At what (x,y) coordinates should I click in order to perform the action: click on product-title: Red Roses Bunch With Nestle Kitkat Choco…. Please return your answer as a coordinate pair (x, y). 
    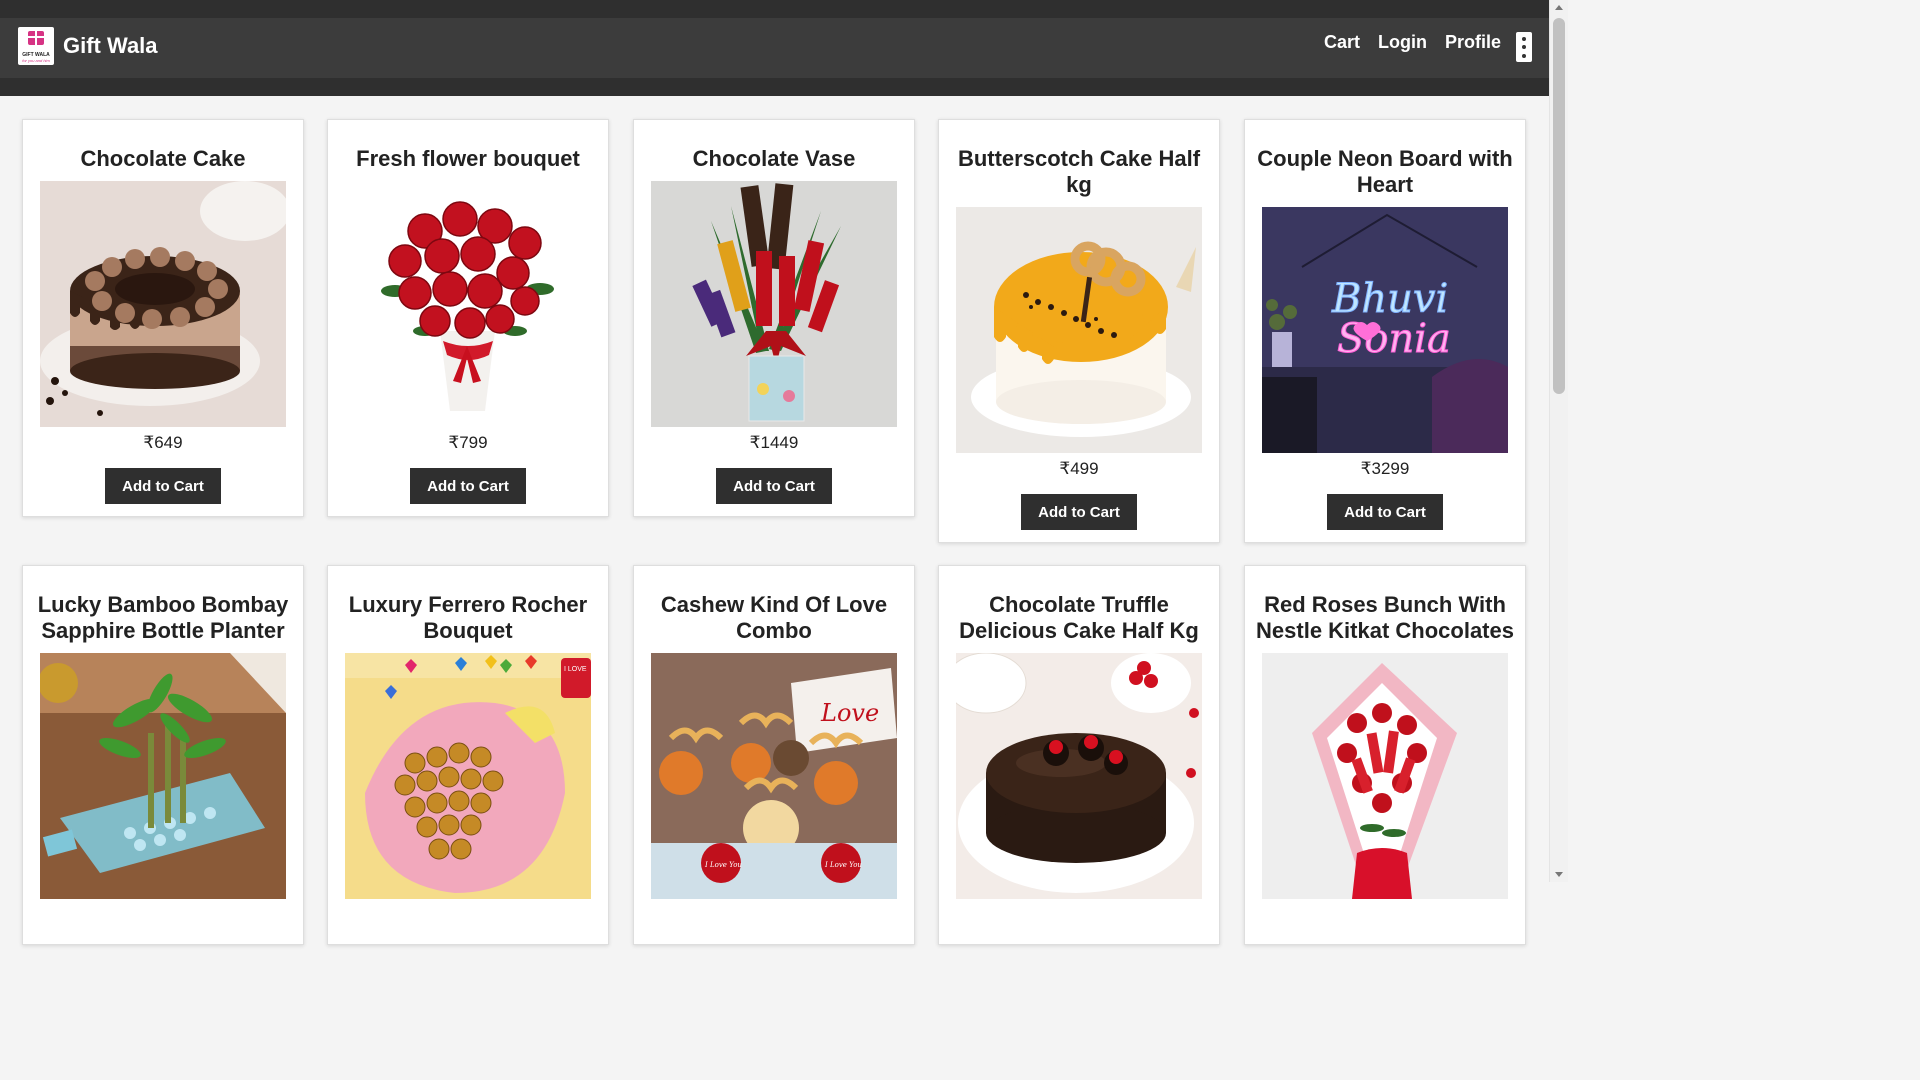
    Looking at the image, I should click on (1385, 617).